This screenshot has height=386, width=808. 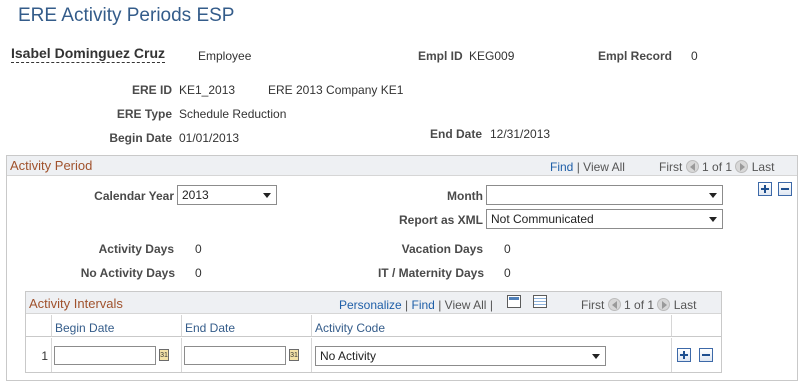 I want to click on row-number: 1, so click(x=44, y=356).